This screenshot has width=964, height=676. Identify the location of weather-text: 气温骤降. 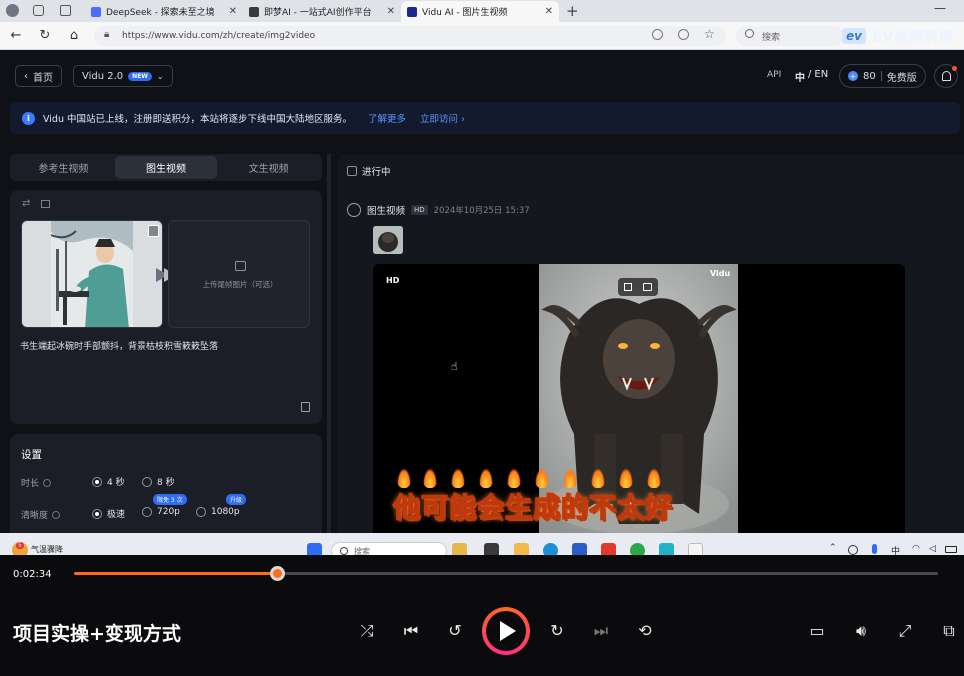
(47, 549).